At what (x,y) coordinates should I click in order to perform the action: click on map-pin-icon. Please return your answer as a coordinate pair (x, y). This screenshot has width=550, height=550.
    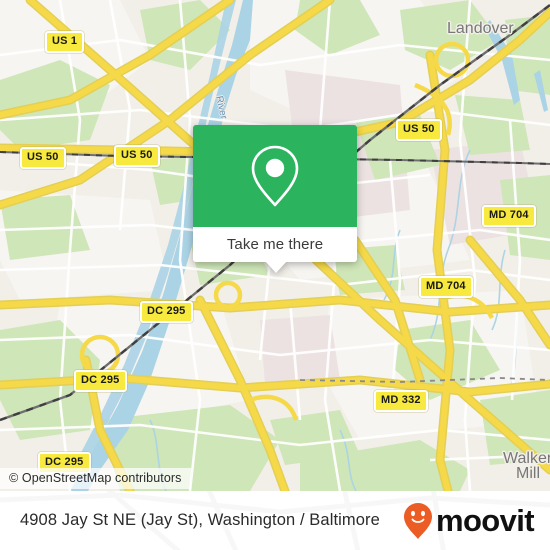
    Looking at the image, I should click on (275, 176).